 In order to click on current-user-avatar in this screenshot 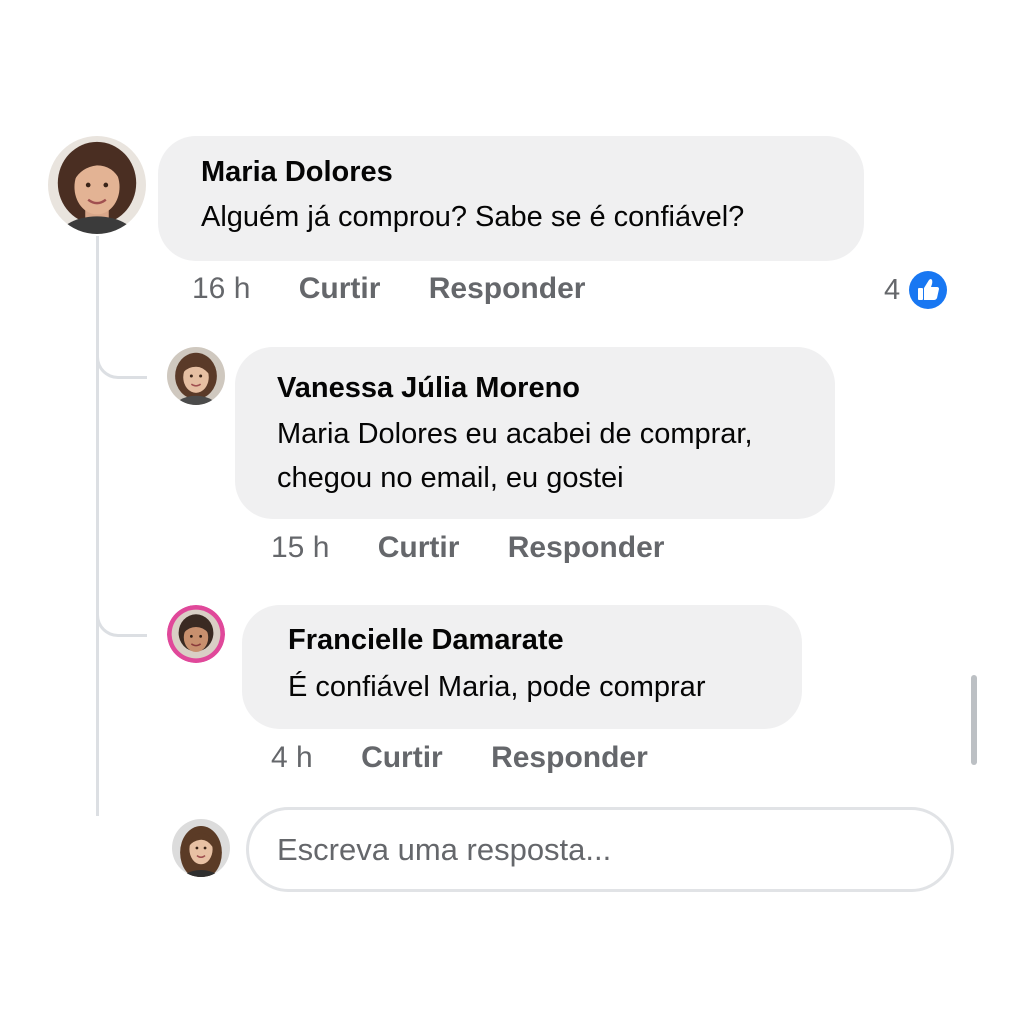, I will do `click(201, 848)`.